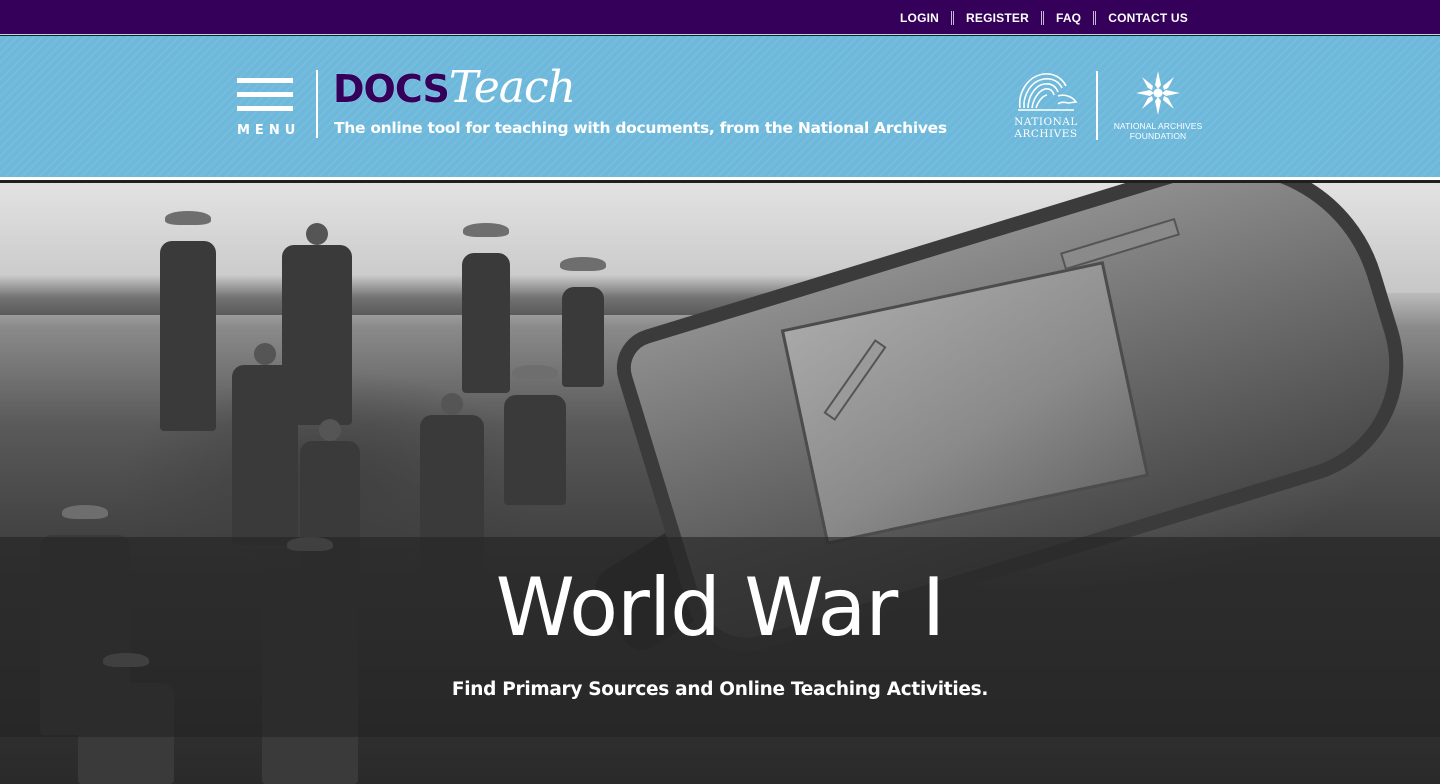 The height and width of the screenshot is (784, 1440). I want to click on logo-teach-text: Teach, so click(512, 87).